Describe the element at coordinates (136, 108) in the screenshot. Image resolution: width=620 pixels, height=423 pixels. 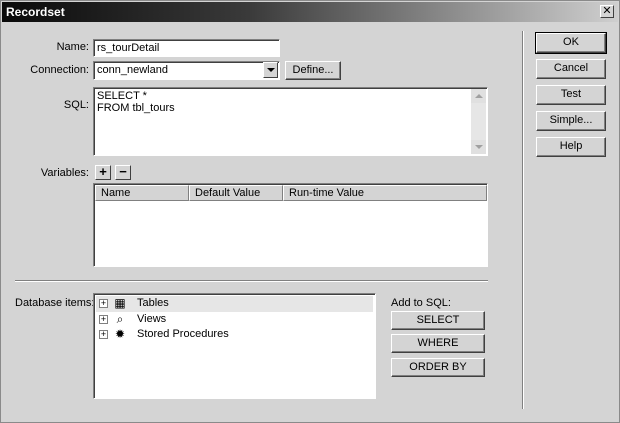
I see `sql-line: FROM tbl_tours` at that location.